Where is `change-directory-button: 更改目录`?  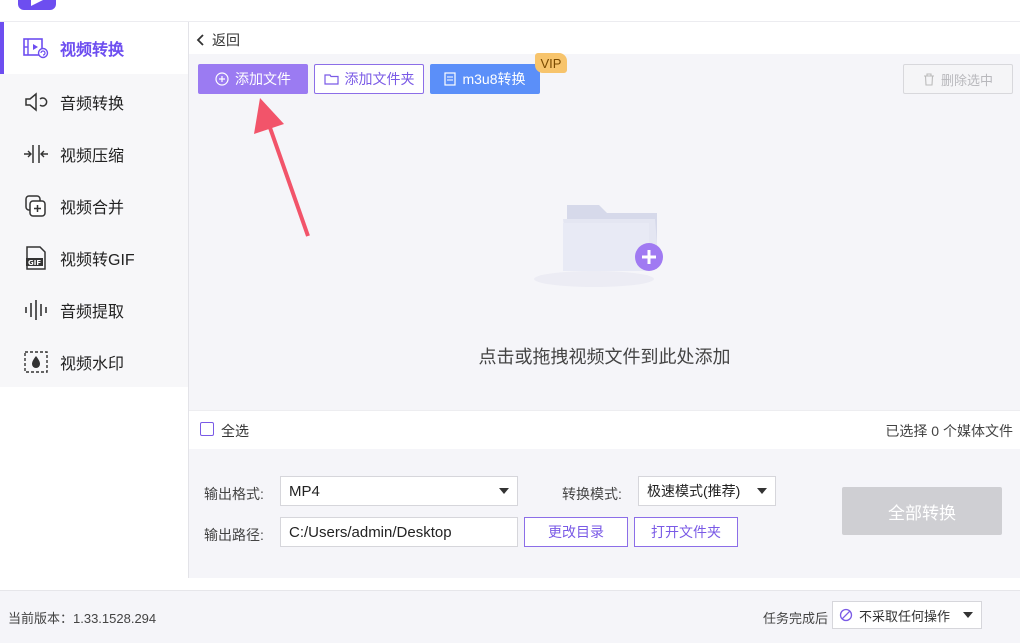 change-directory-button: 更改目录 is located at coordinates (576, 532).